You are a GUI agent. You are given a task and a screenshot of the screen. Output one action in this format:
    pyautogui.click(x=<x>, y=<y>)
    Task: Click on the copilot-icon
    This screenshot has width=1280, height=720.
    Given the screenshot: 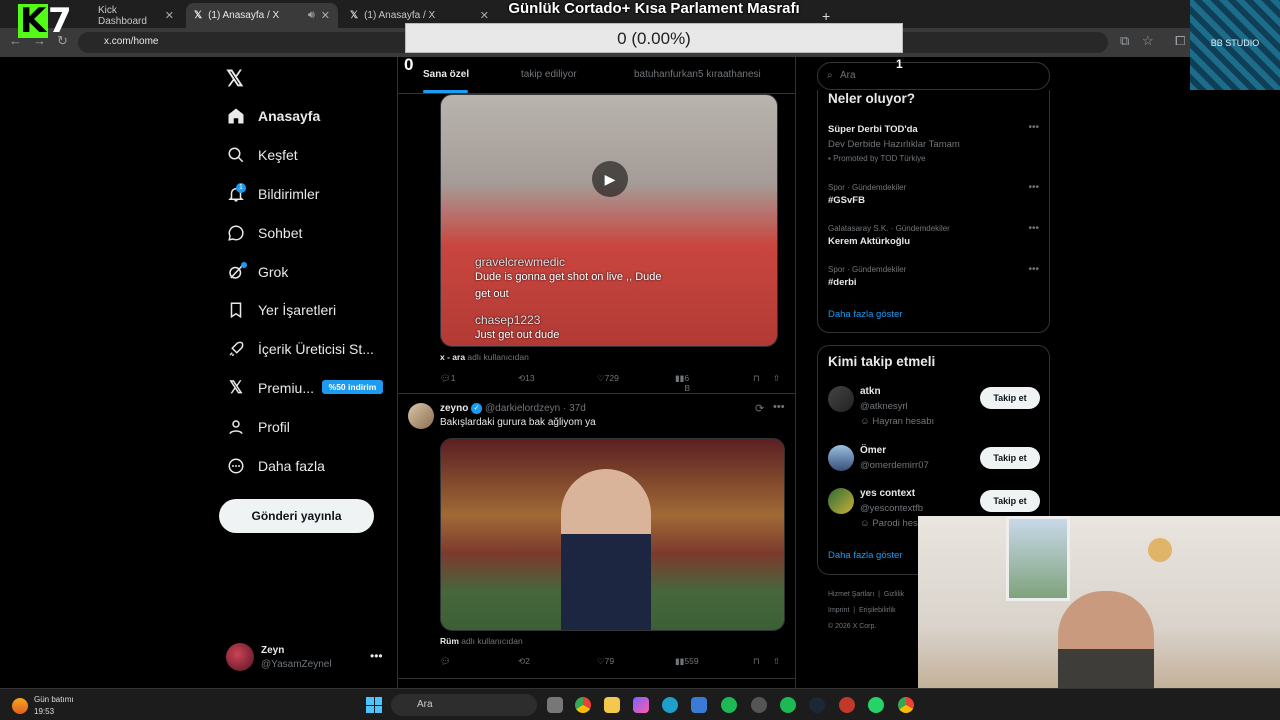 What is the action you would take?
    pyautogui.click(x=641, y=705)
    